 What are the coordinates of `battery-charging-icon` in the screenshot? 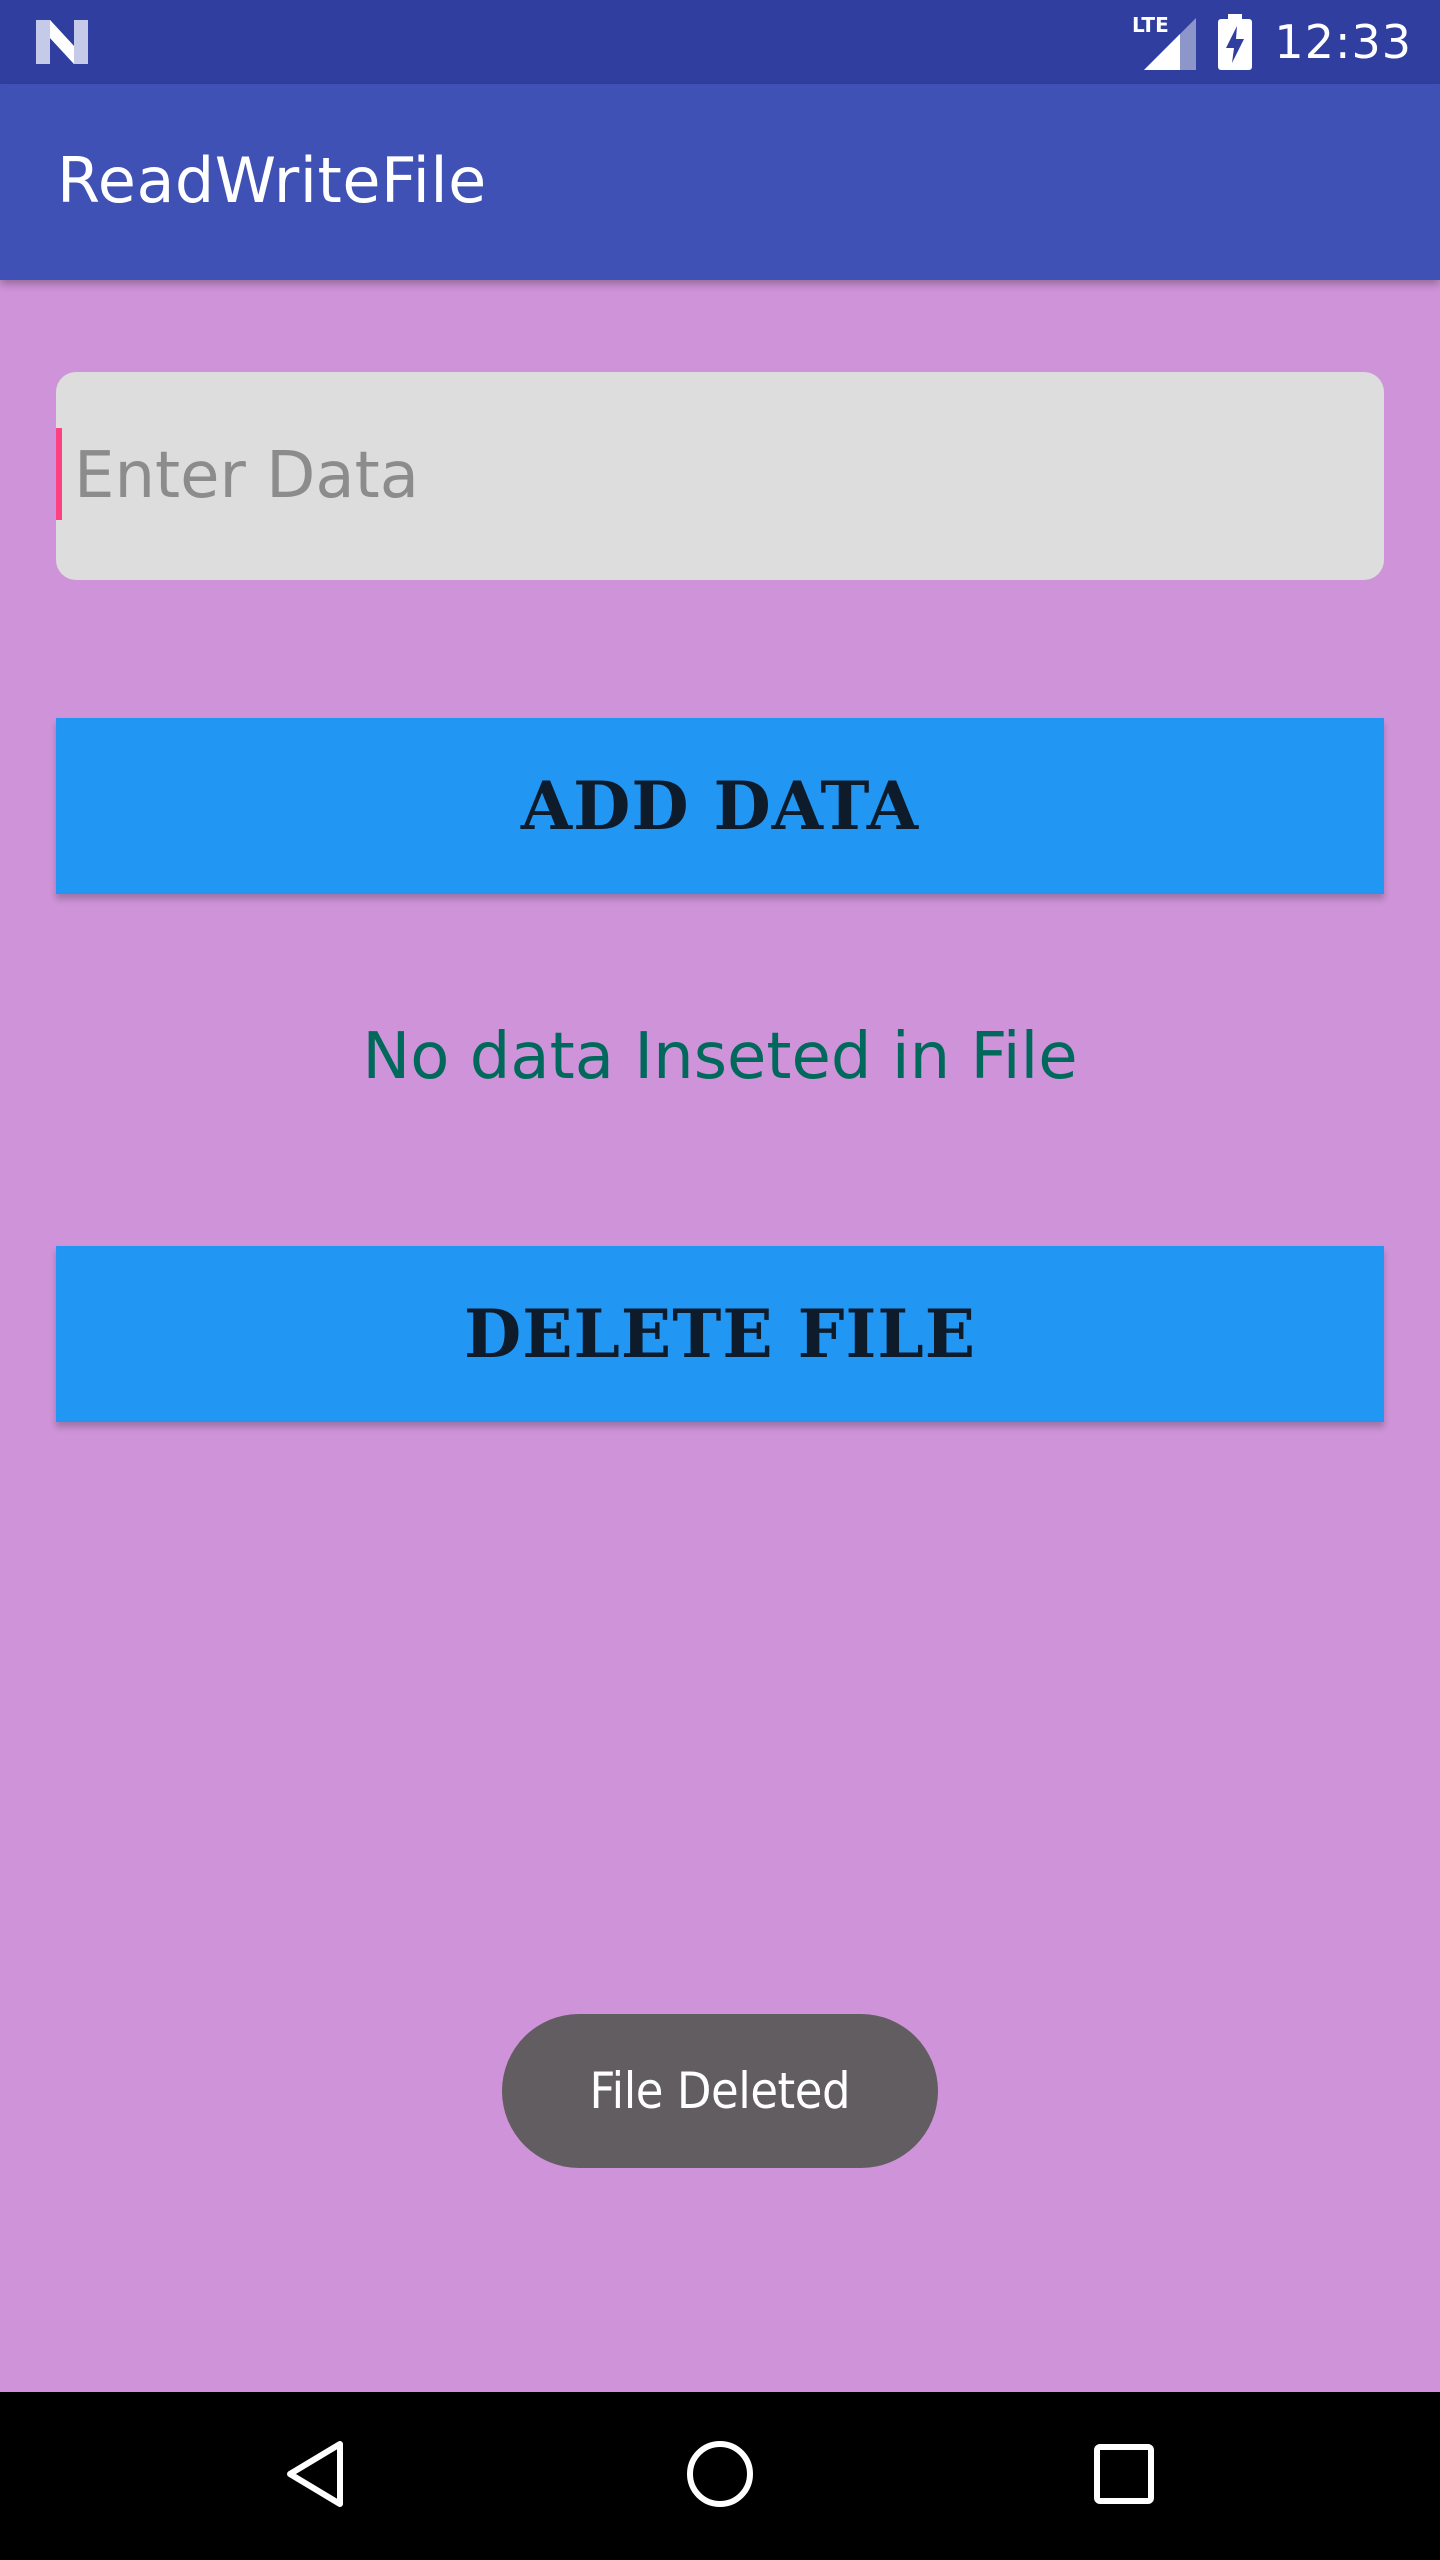 It's located at (1235, 42).